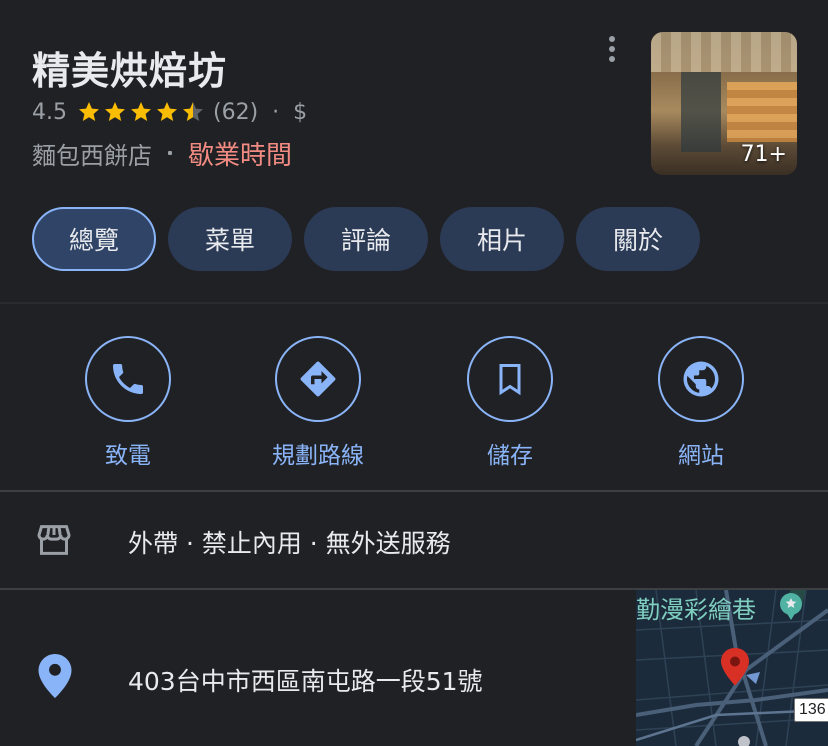 Image resolution: width=828 pixels, height=746 pixels. What do you see at coordinates (92, 155) in the screenshot?
I see `category-label: 麵包西餅店` at bounding box center [92, 155].